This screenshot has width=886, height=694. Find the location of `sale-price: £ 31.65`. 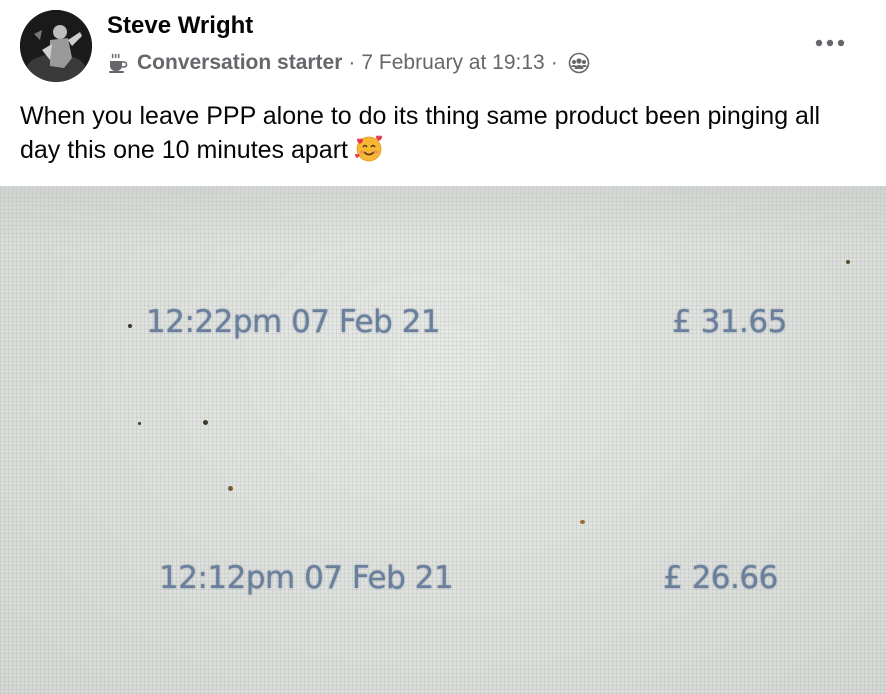

sale-price: £ 31.65 is located at coordinates (729, 322).